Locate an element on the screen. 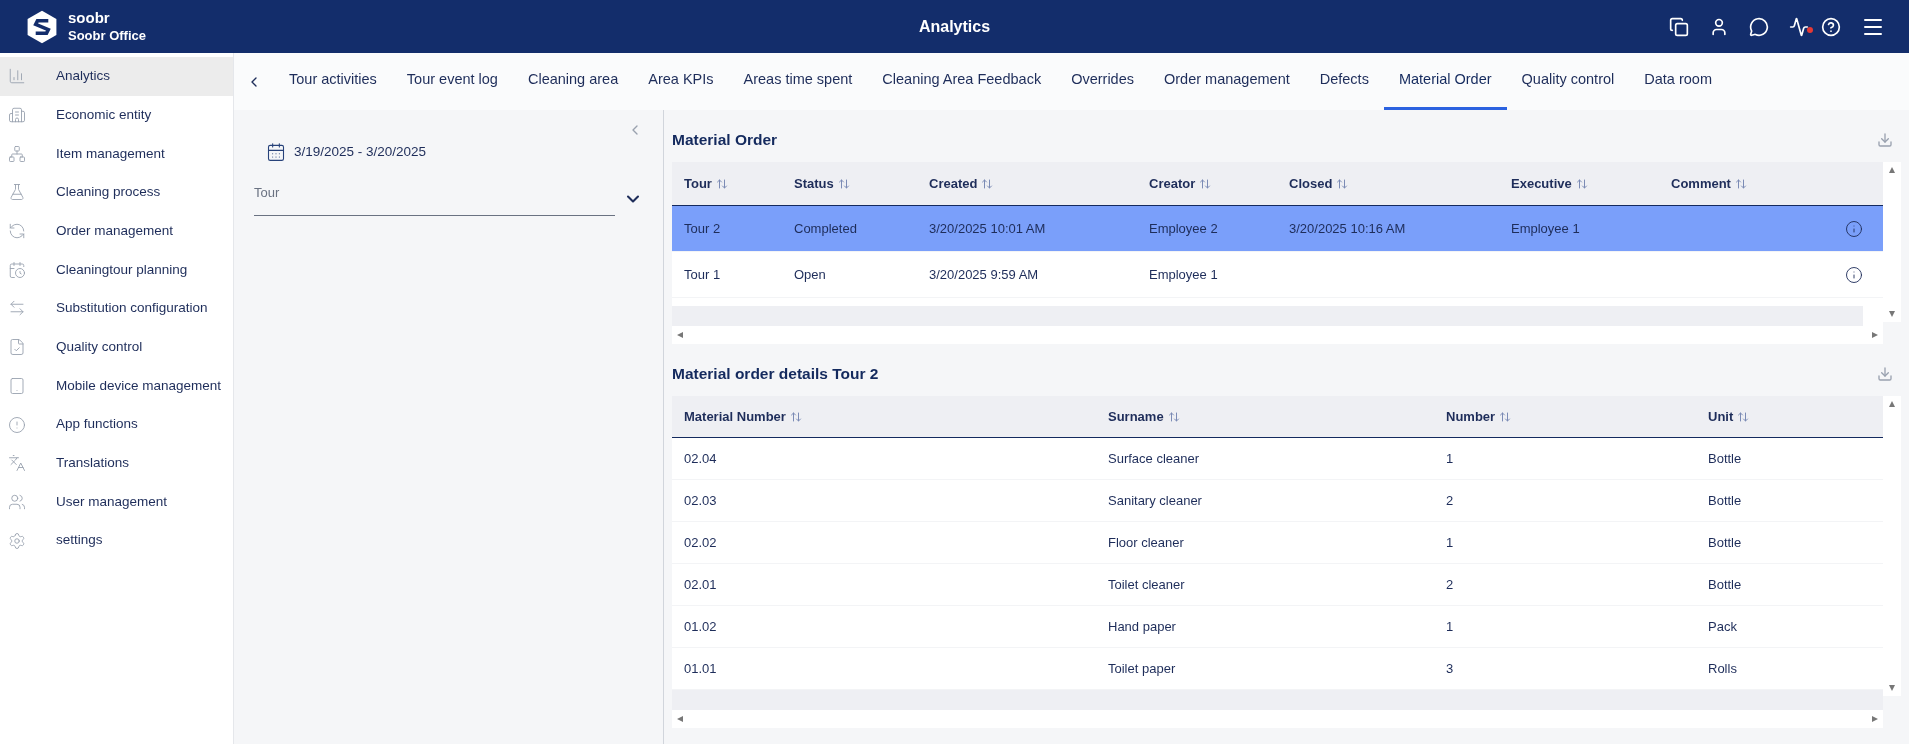 The width and height of the screenshot is (1909, 744). sidebar-item: Quality control is located at coordinates (116, 347).